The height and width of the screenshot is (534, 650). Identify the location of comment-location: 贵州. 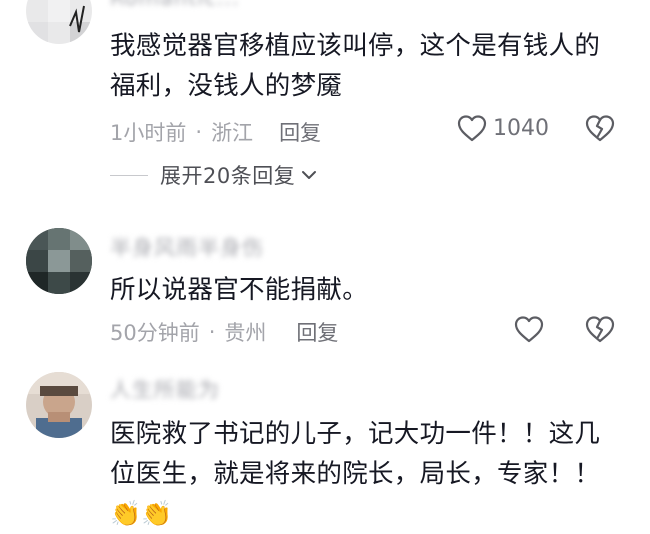
(245, 333).